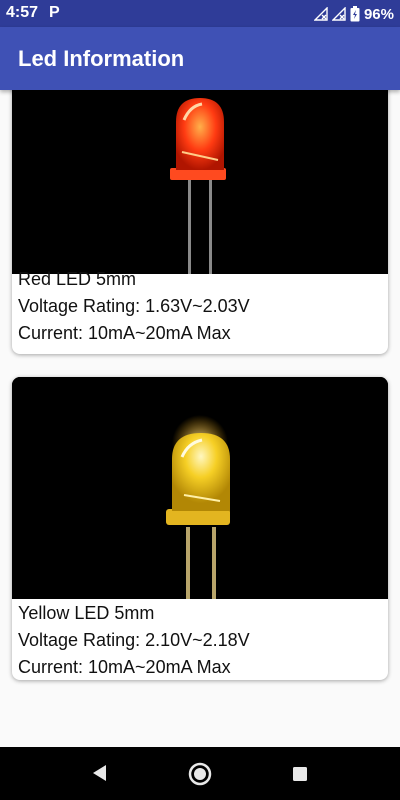  I want to click on recents-icon, so click(300, 774).